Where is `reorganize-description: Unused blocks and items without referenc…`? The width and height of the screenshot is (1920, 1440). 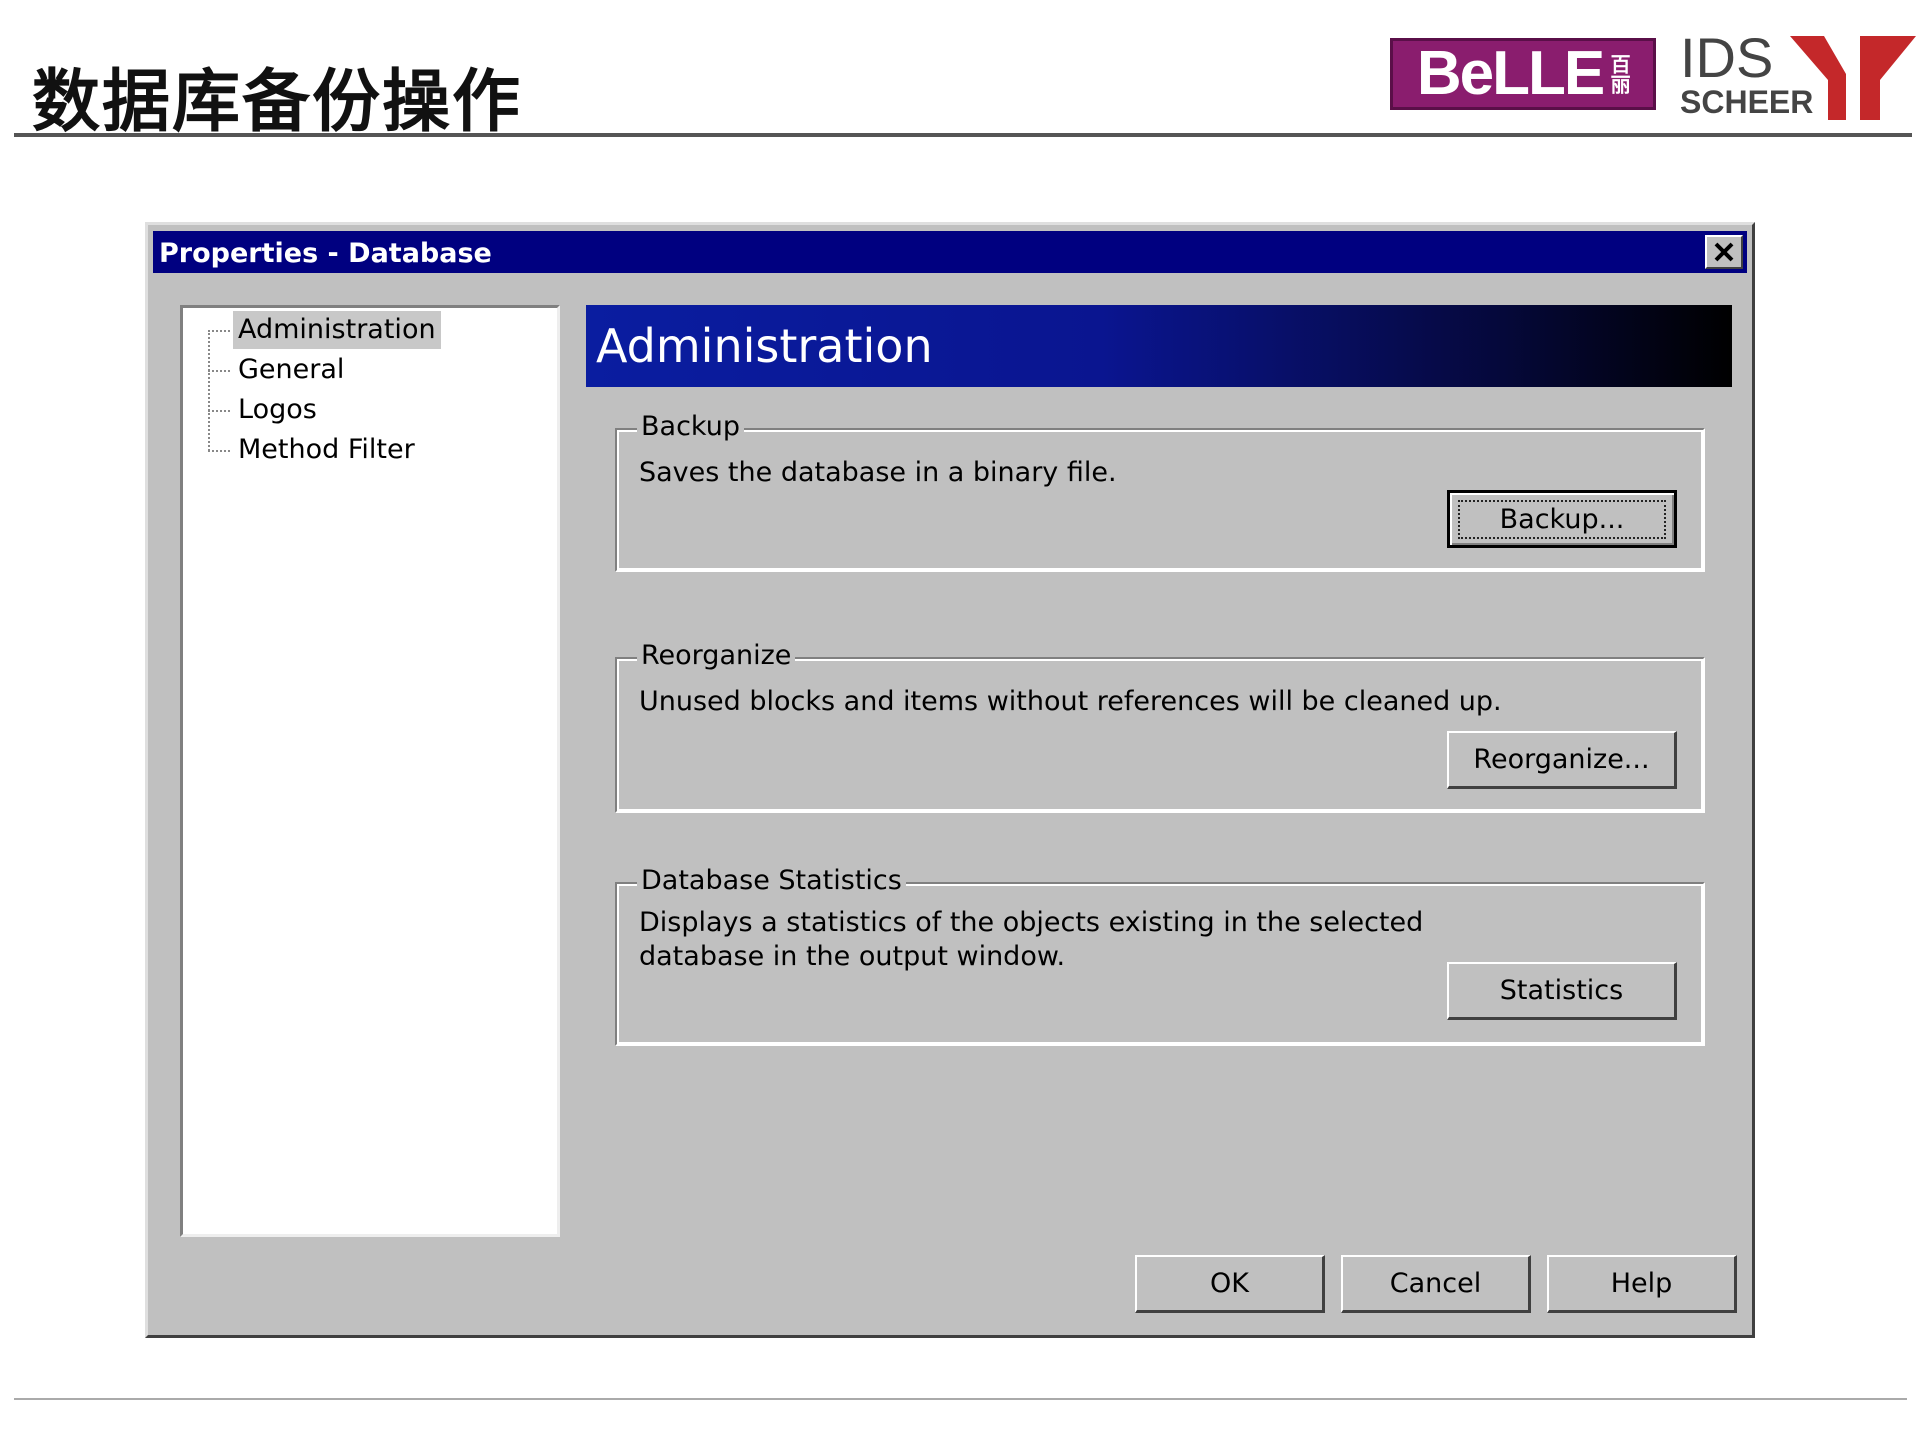 reorganize-description: Unused blocks and items without referenc… is located at coordinates (1070, 701).